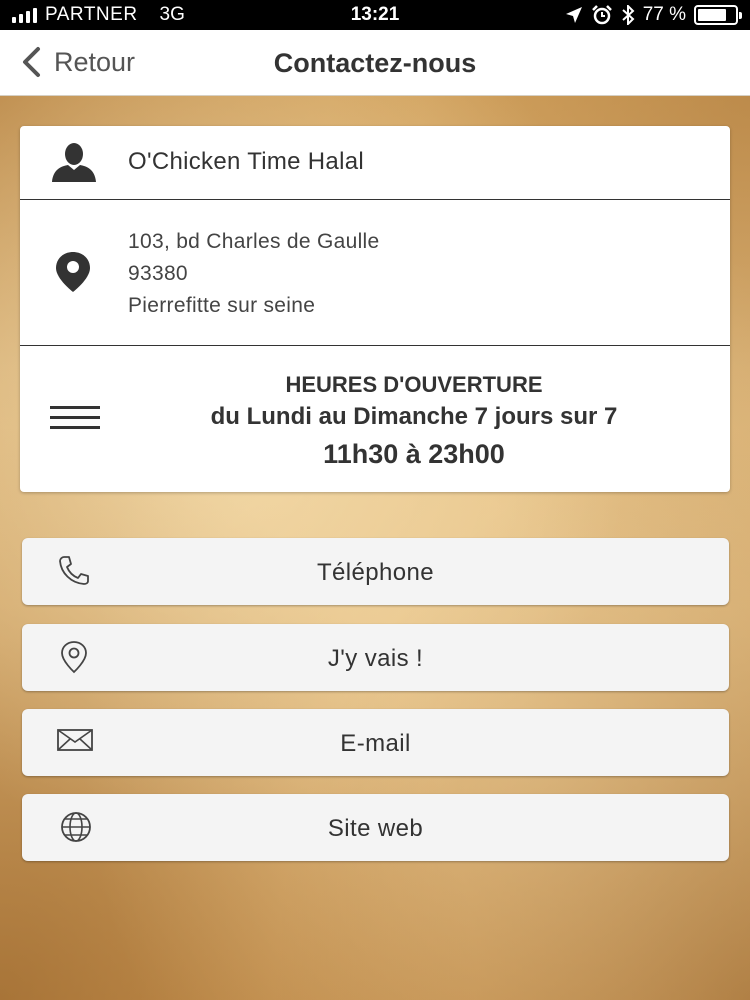 This screenshot has height=1000, width=750. Describe the element at coordinates (375, 15) in the screenshot. I see `status-bar: PARTNER 3G 13:21 77 %` at that location.